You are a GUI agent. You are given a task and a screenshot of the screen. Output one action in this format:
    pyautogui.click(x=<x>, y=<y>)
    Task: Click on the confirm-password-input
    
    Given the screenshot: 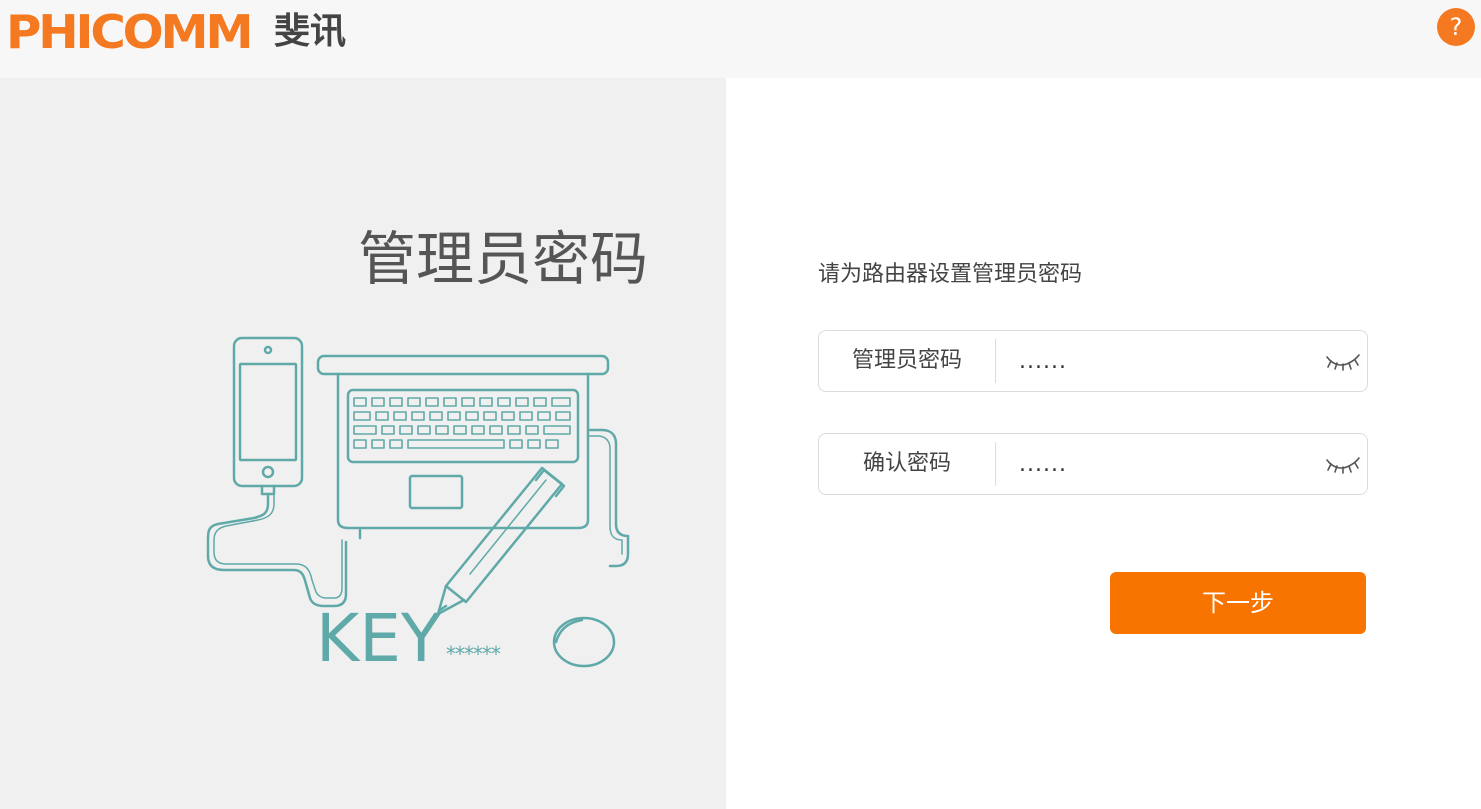 What is the action you would take?
    pyautogui.click(x=1164, y=464)
    